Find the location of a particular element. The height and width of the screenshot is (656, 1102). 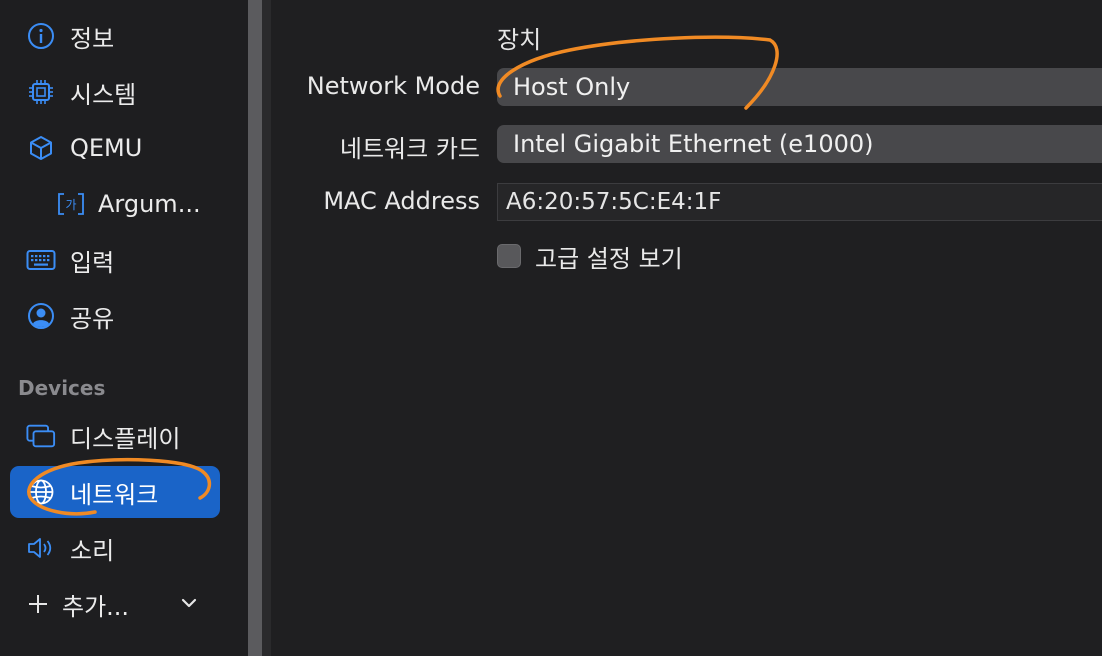

globe-icon is located at coordinates (41, 492).